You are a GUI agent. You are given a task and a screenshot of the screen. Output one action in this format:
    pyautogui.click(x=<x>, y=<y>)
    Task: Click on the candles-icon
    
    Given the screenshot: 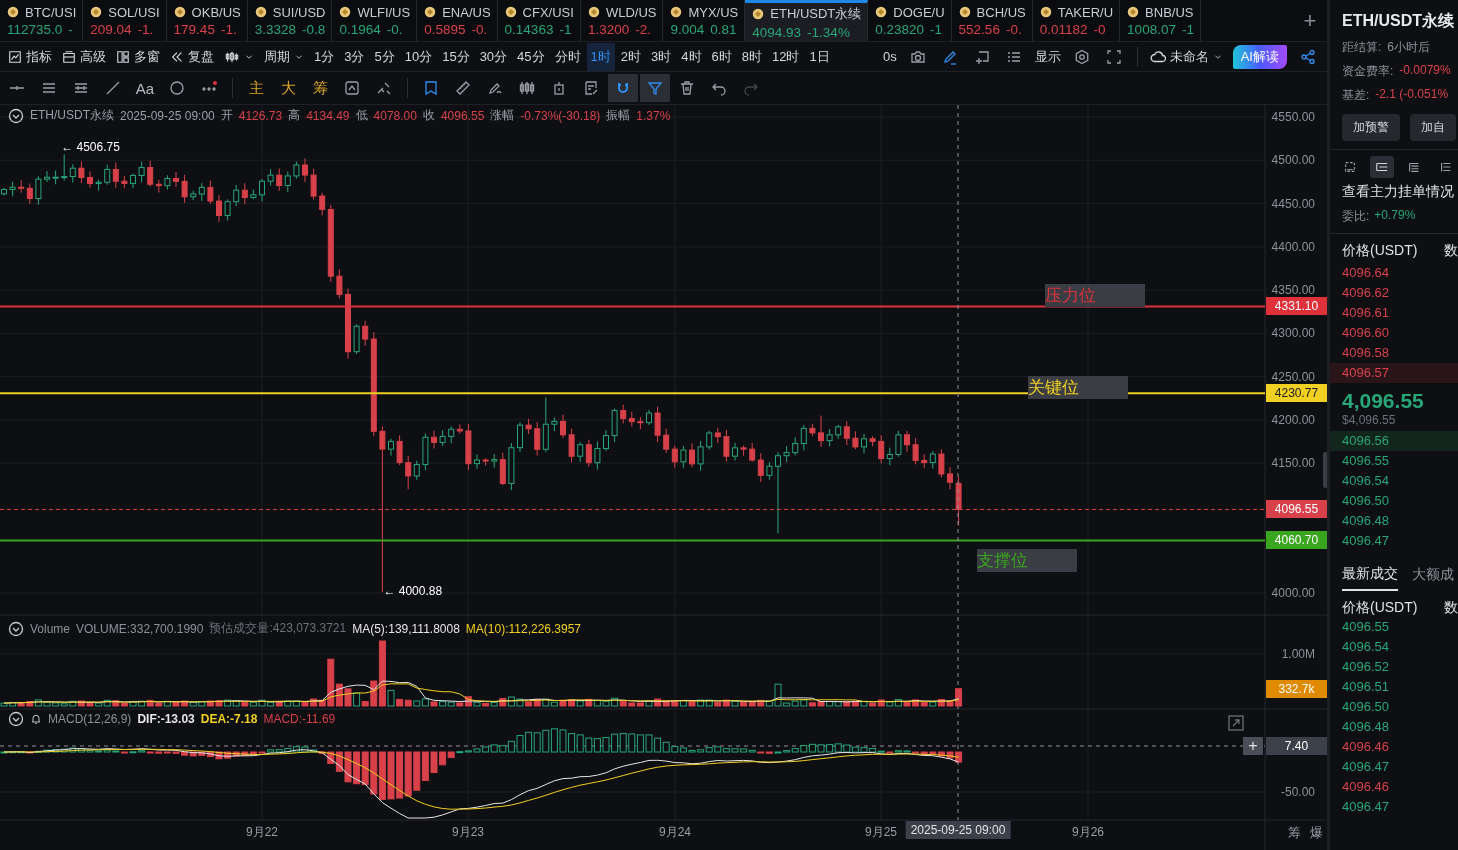 What is the action you would take?
    pyautogui.click(x=527, y=88)
    